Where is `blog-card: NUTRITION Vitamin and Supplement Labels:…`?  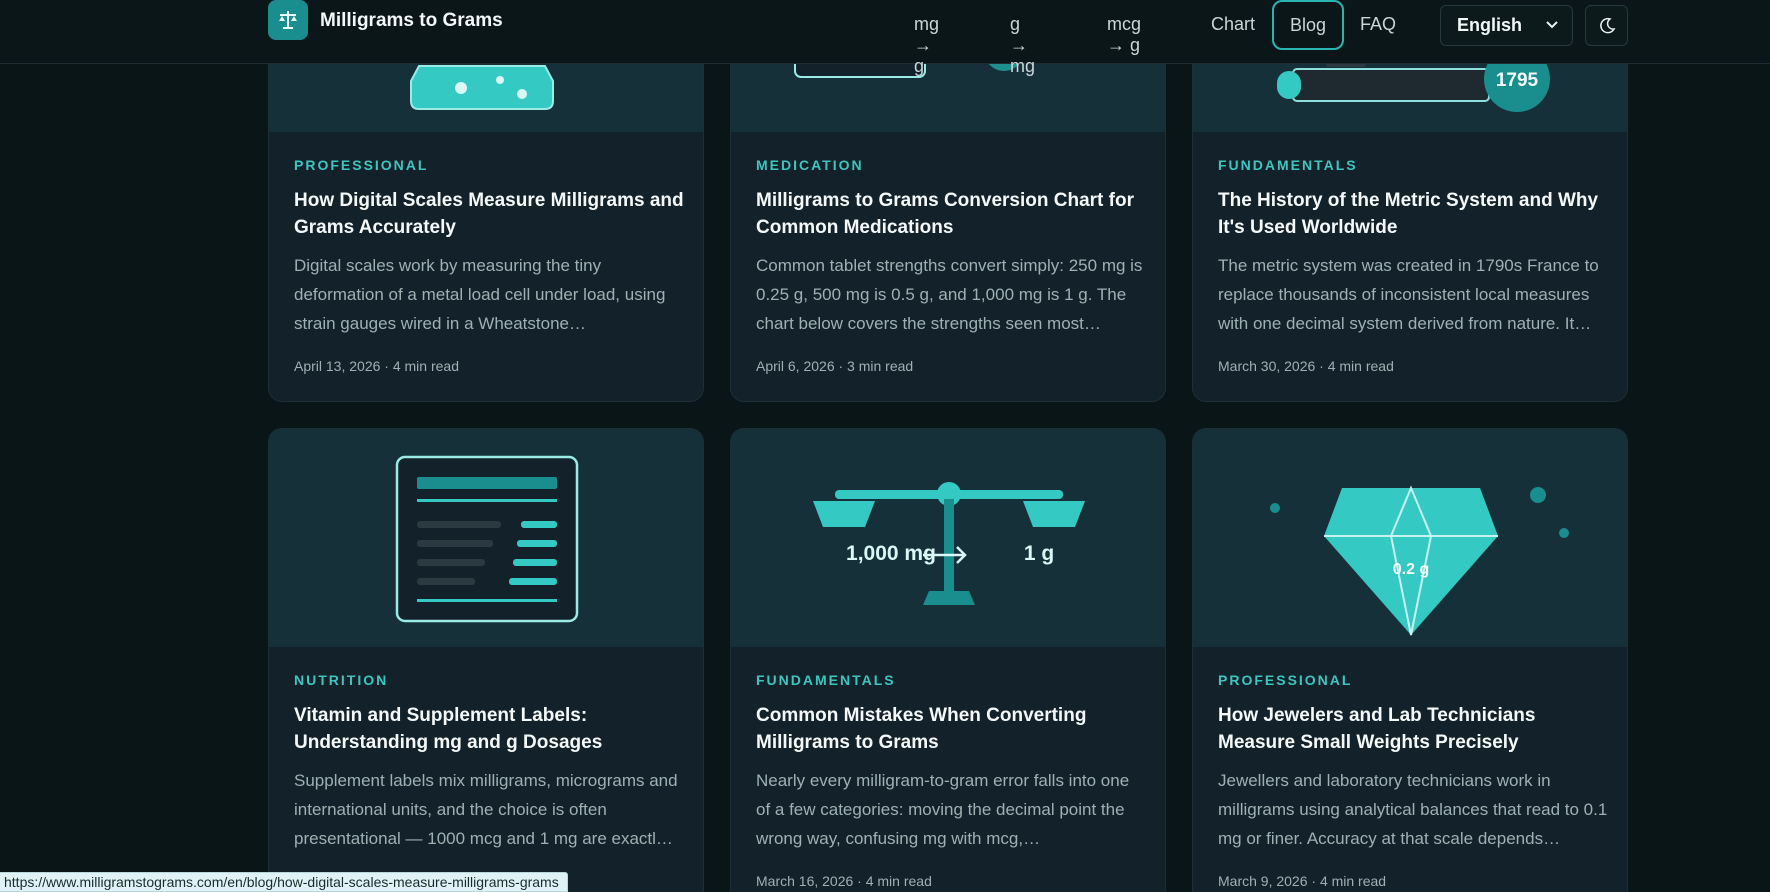
blog-card: NUTRITION Vitamin and Supplement Labels:… is located at coordinates (486, 660).